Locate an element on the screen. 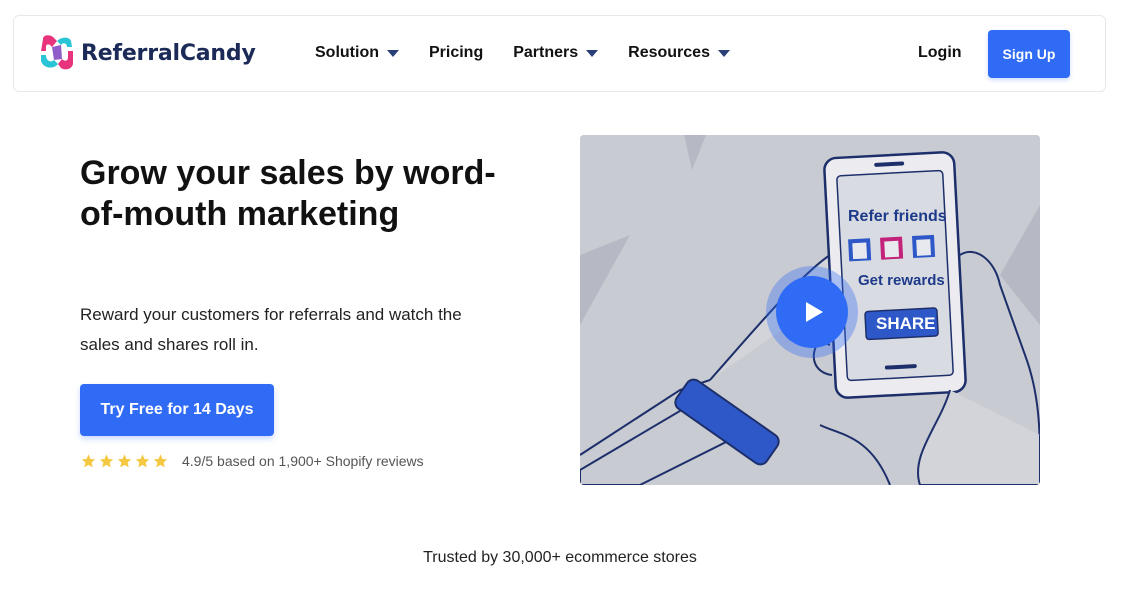 The height and width of the screenshot is (608, 1127). play-icon is located at coordinates (814, 312).